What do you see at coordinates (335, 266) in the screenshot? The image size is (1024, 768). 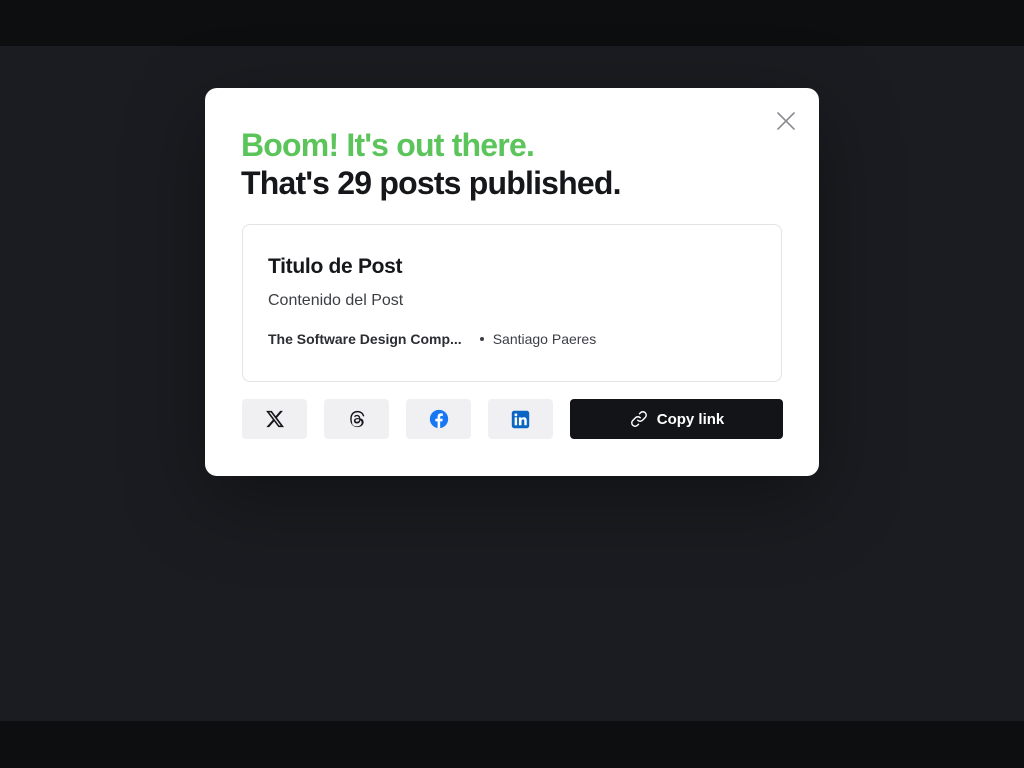 I see `post-title: Titulo de Post` at bounding box center [335, 266].